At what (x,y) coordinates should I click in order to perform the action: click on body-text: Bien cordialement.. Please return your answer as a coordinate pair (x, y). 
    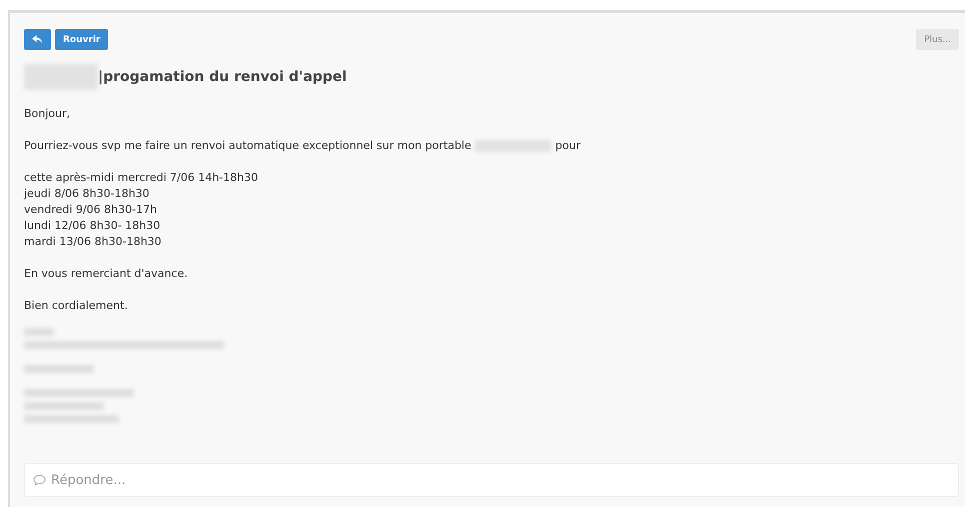
    Looking at the image, I should click on (76, 306).